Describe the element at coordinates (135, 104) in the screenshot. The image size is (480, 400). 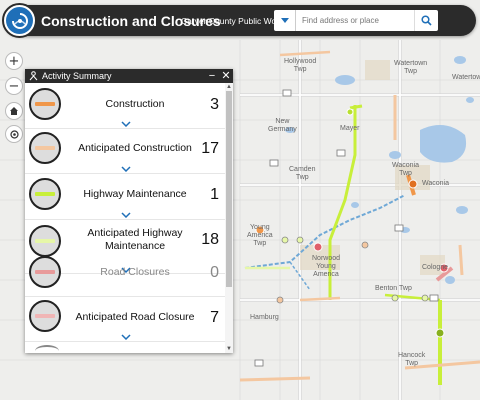
I see `item-label: Construction` at that location.